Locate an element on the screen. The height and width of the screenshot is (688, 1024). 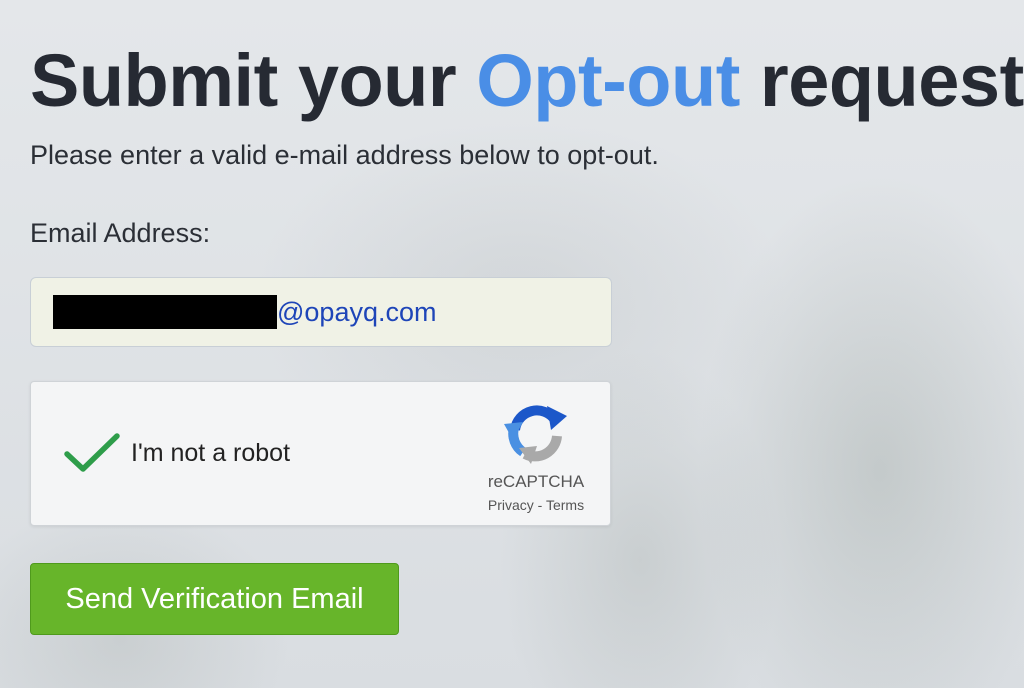
recaptcha-logo-icon is located at coordinates (535, 434).